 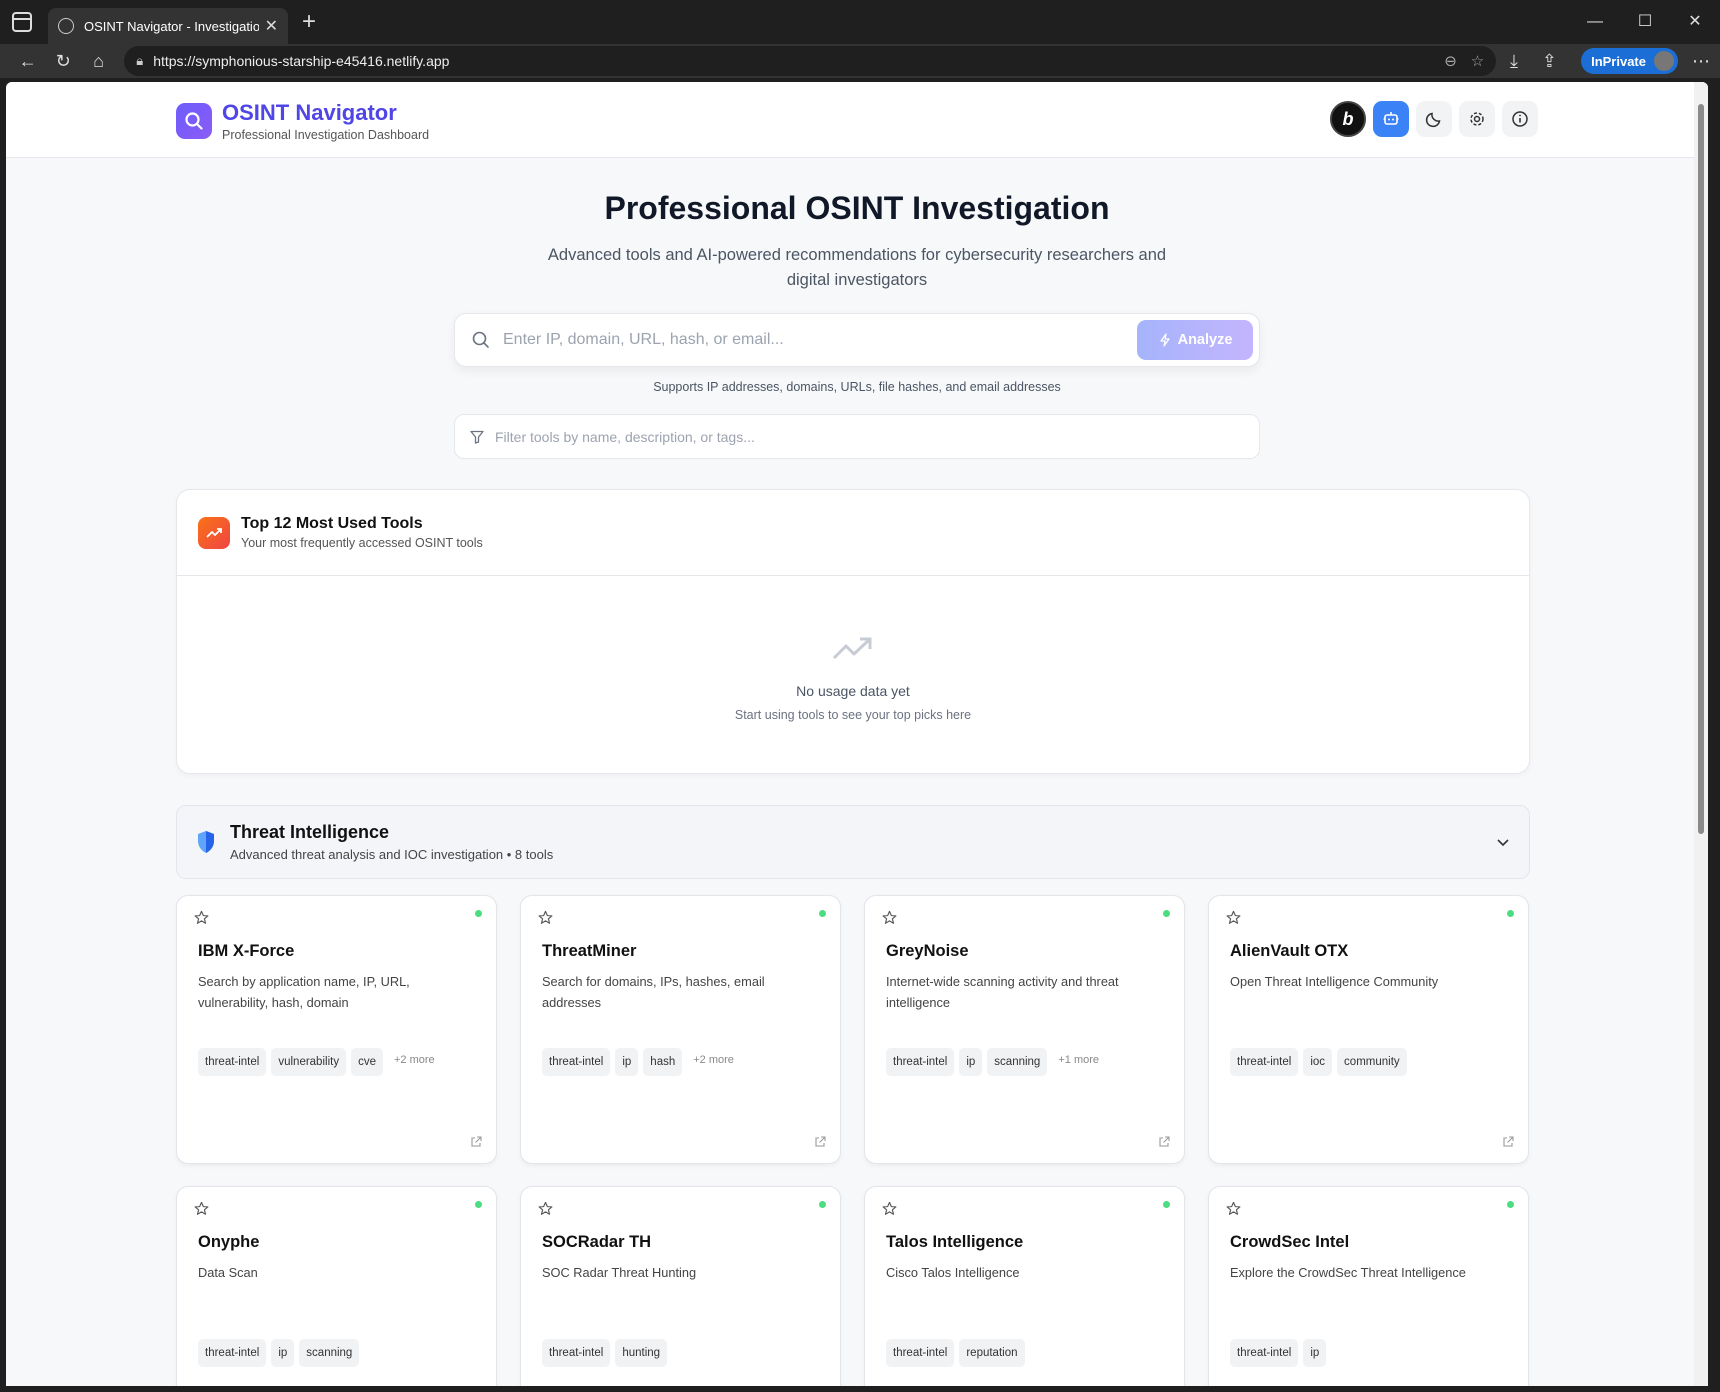 I want to click on dark-mode-button, so click(x=1434, y=119).